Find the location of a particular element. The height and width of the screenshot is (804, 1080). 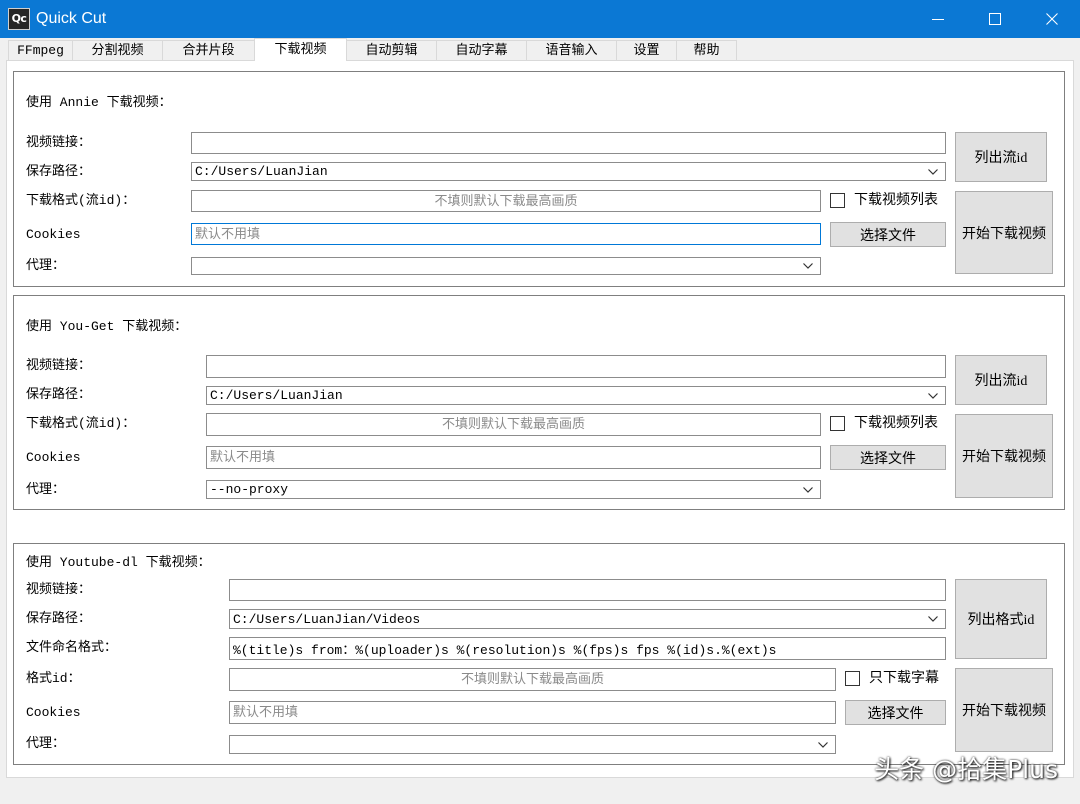

tab-auto-subtitles: 自动字幕 is located at coordinates (481, 50).